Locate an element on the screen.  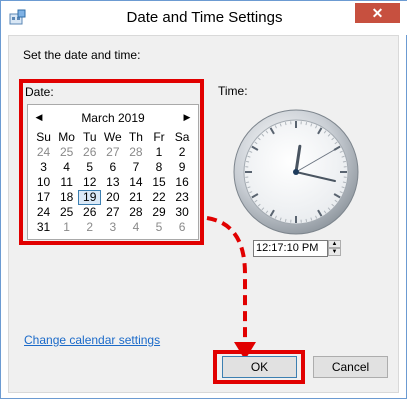
calendar-day: 30 is located at coordinates (182, 212).